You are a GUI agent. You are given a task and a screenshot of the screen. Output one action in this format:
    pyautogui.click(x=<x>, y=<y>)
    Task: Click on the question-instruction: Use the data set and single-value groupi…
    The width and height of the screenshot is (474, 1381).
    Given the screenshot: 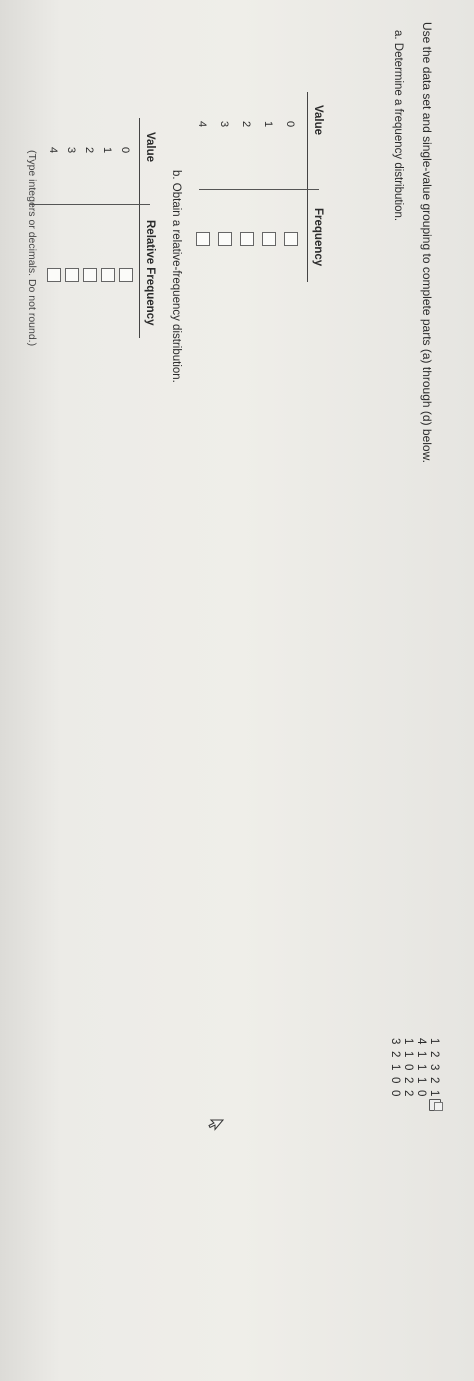 What is the action you would take?
    pyautogui.click(x=427, y=242)
    